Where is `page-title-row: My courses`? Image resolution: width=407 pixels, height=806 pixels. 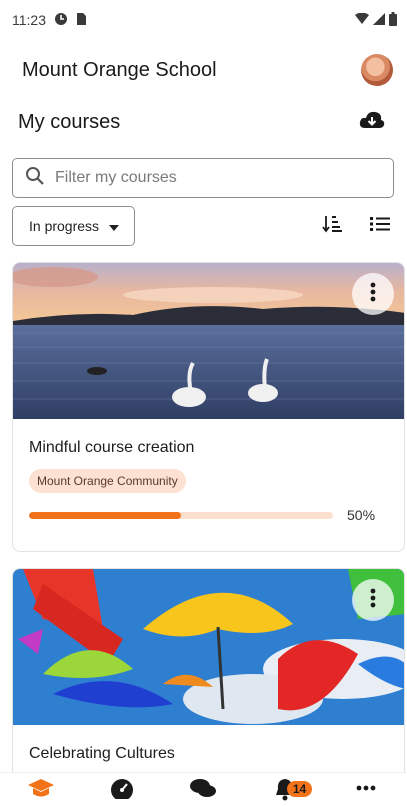
page-title-row: My courses is located at coordinates (203, 122).